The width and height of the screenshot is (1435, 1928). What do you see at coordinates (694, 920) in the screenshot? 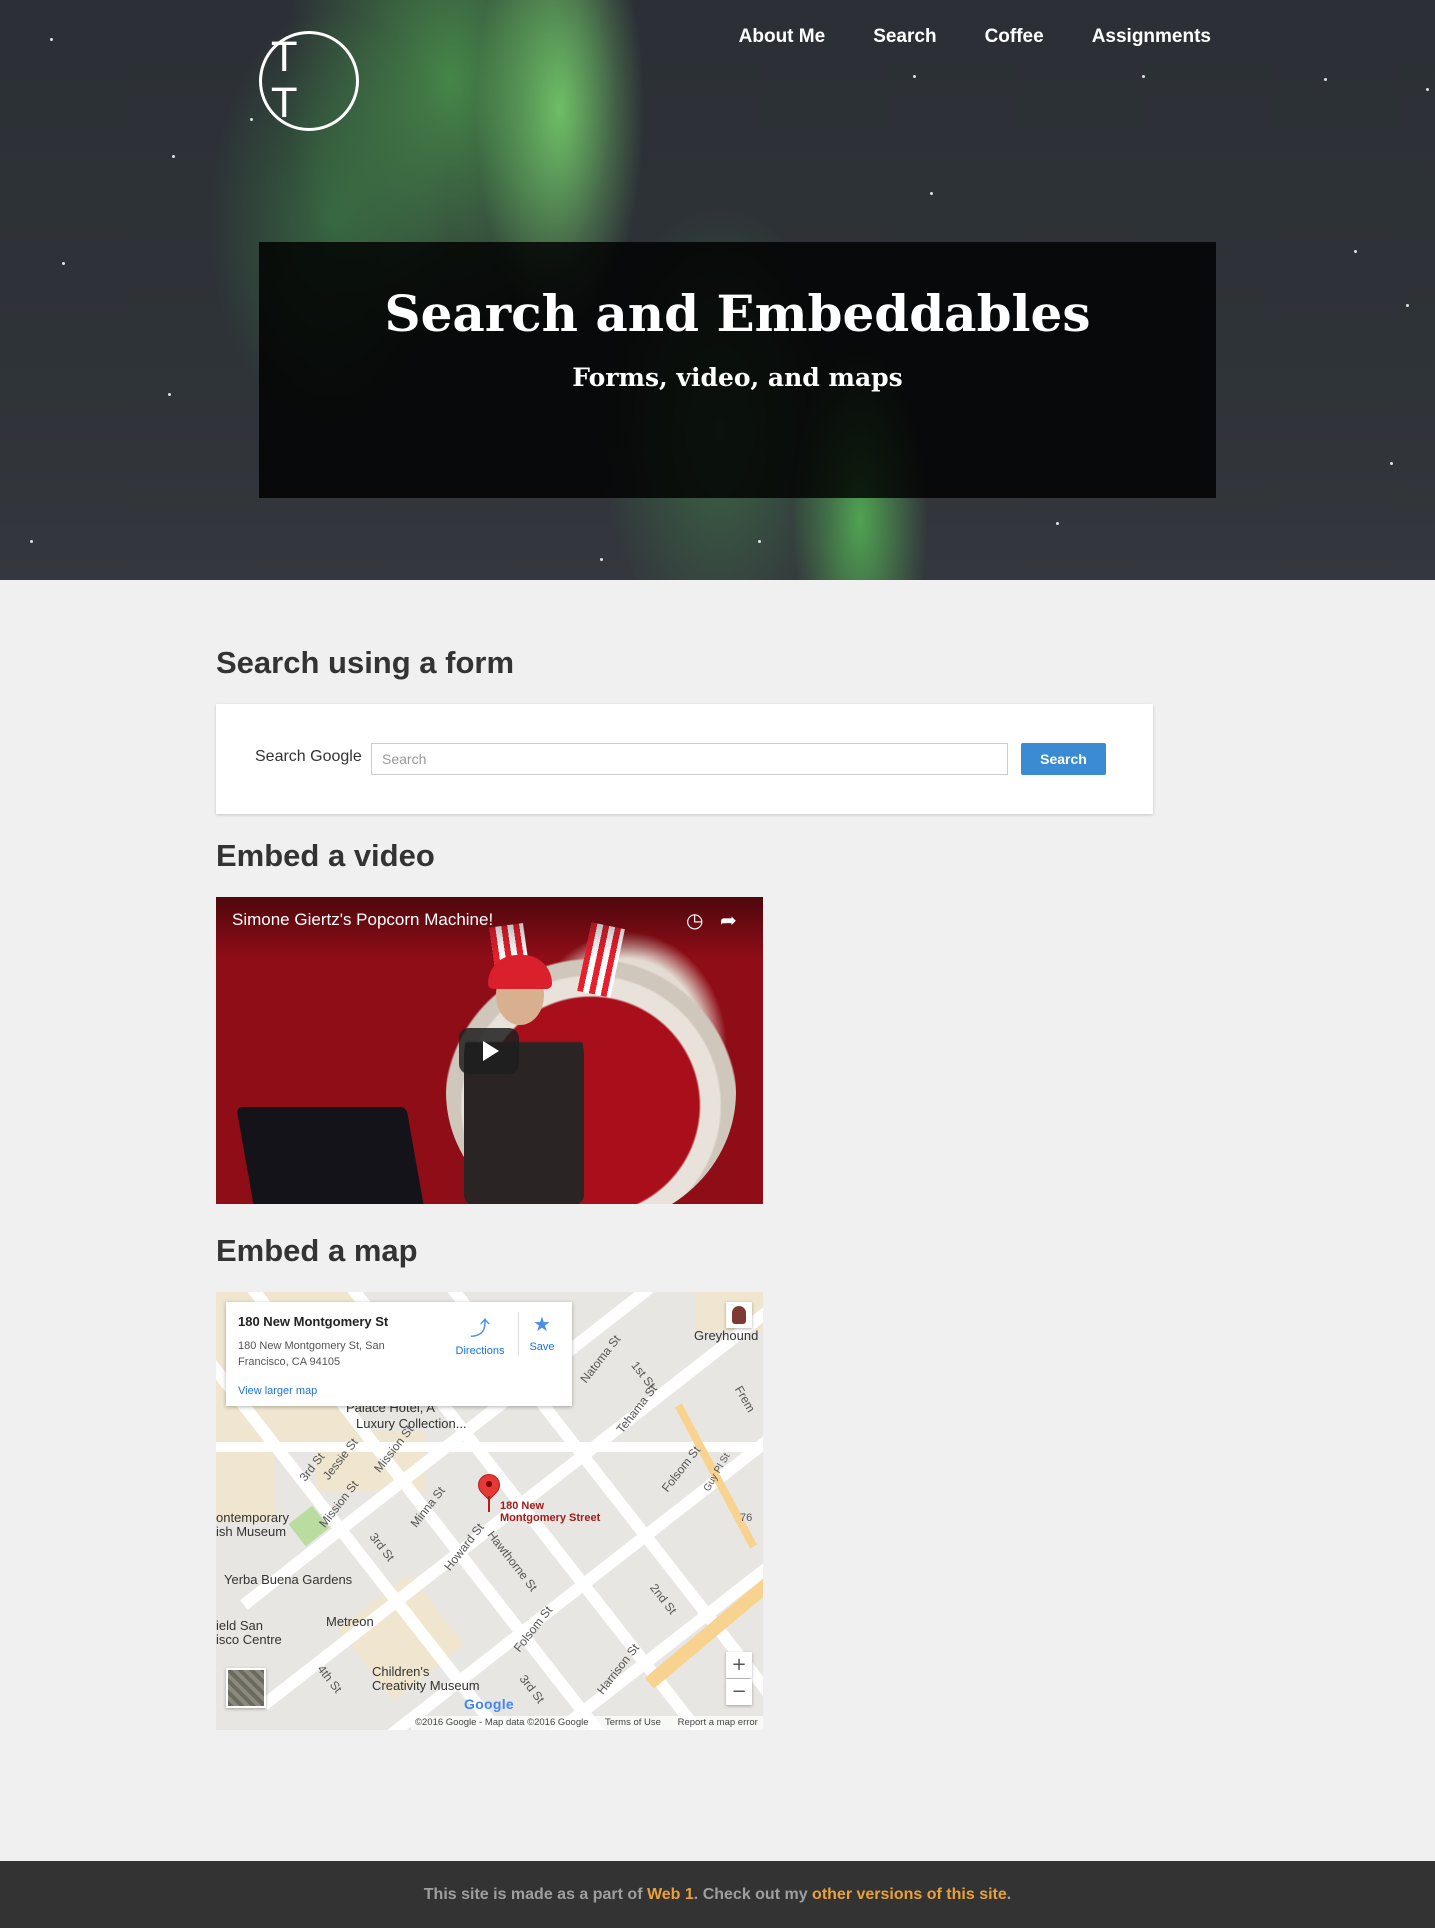
I see `watch-later-icon: ◷` at bounding box center [694, 920].